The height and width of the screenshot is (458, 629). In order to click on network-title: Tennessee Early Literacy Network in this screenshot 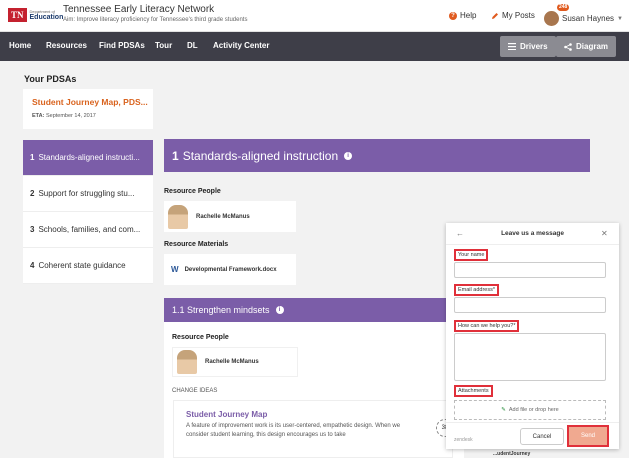, I will do `click(139, 9)`.